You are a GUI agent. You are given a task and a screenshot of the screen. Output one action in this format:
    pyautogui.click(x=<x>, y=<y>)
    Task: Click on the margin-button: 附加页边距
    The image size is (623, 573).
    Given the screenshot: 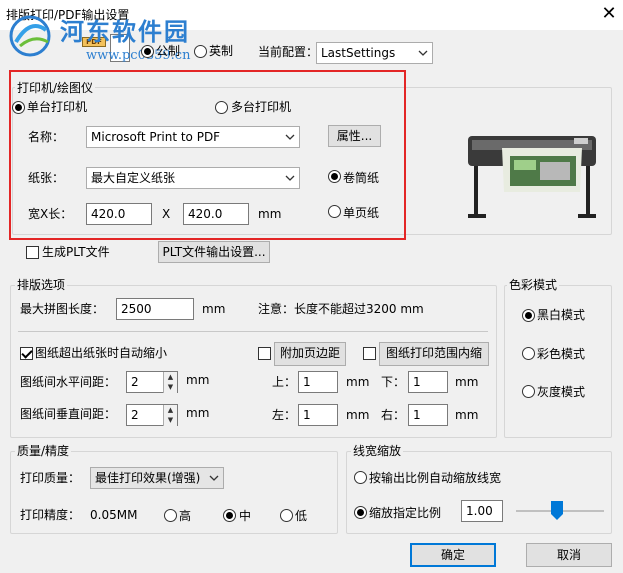 What is the action you would take?
    pyautogui.click(x=310, y=354)
    